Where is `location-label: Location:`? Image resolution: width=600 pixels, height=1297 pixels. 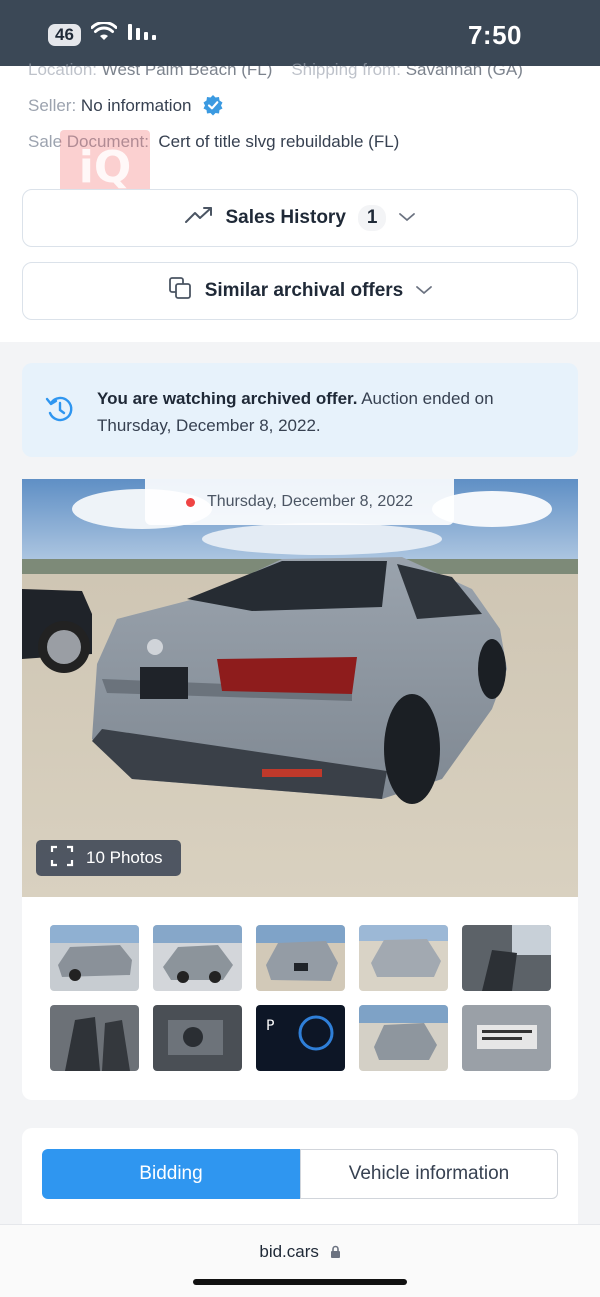 location-label: Location: is located at coordinates (62, 69).